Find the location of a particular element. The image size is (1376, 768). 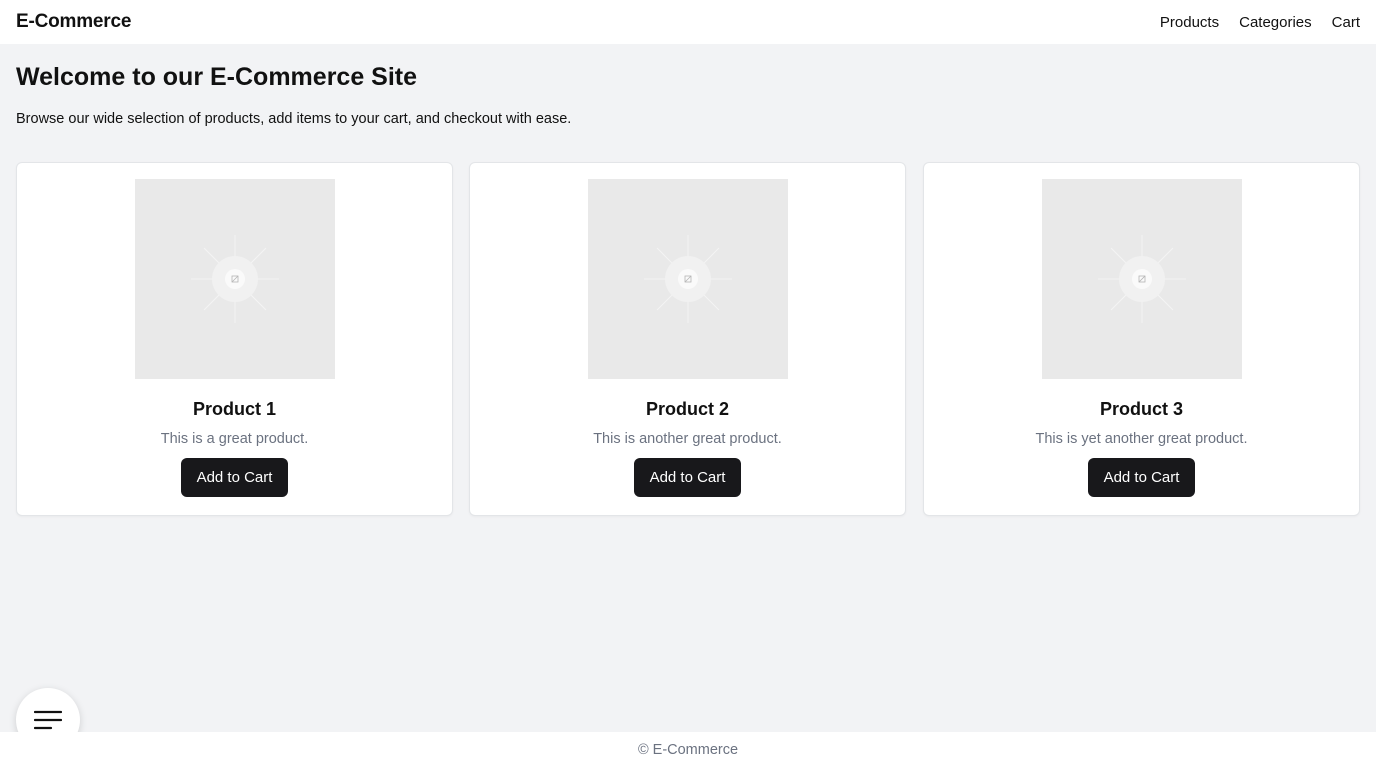

footer: © E-Commerce is located at coordinates (688, 750).